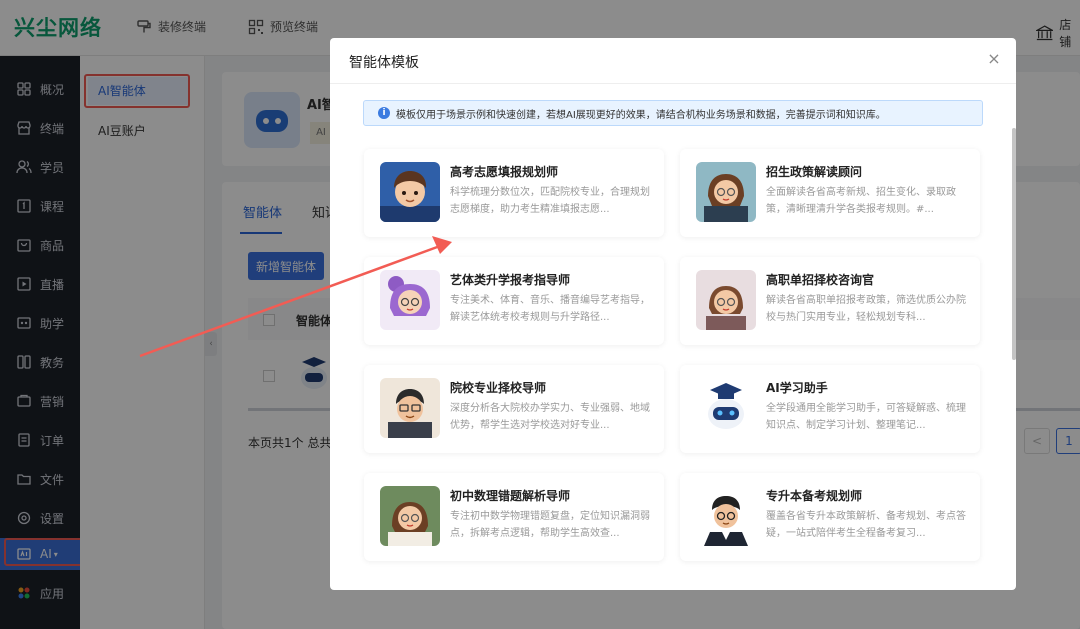 This screenshot has height=629, width=1080. I want to click on woman-glasses-avatar, so click(726, 192).